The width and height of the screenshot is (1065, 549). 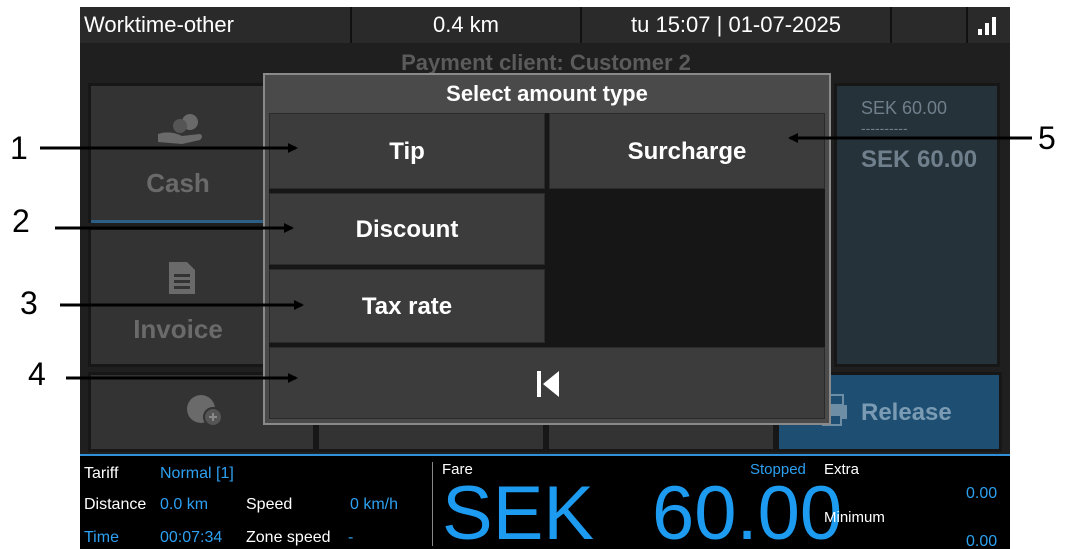 I want to click on invoice-label: Invoice, so click(x=178, y=329).